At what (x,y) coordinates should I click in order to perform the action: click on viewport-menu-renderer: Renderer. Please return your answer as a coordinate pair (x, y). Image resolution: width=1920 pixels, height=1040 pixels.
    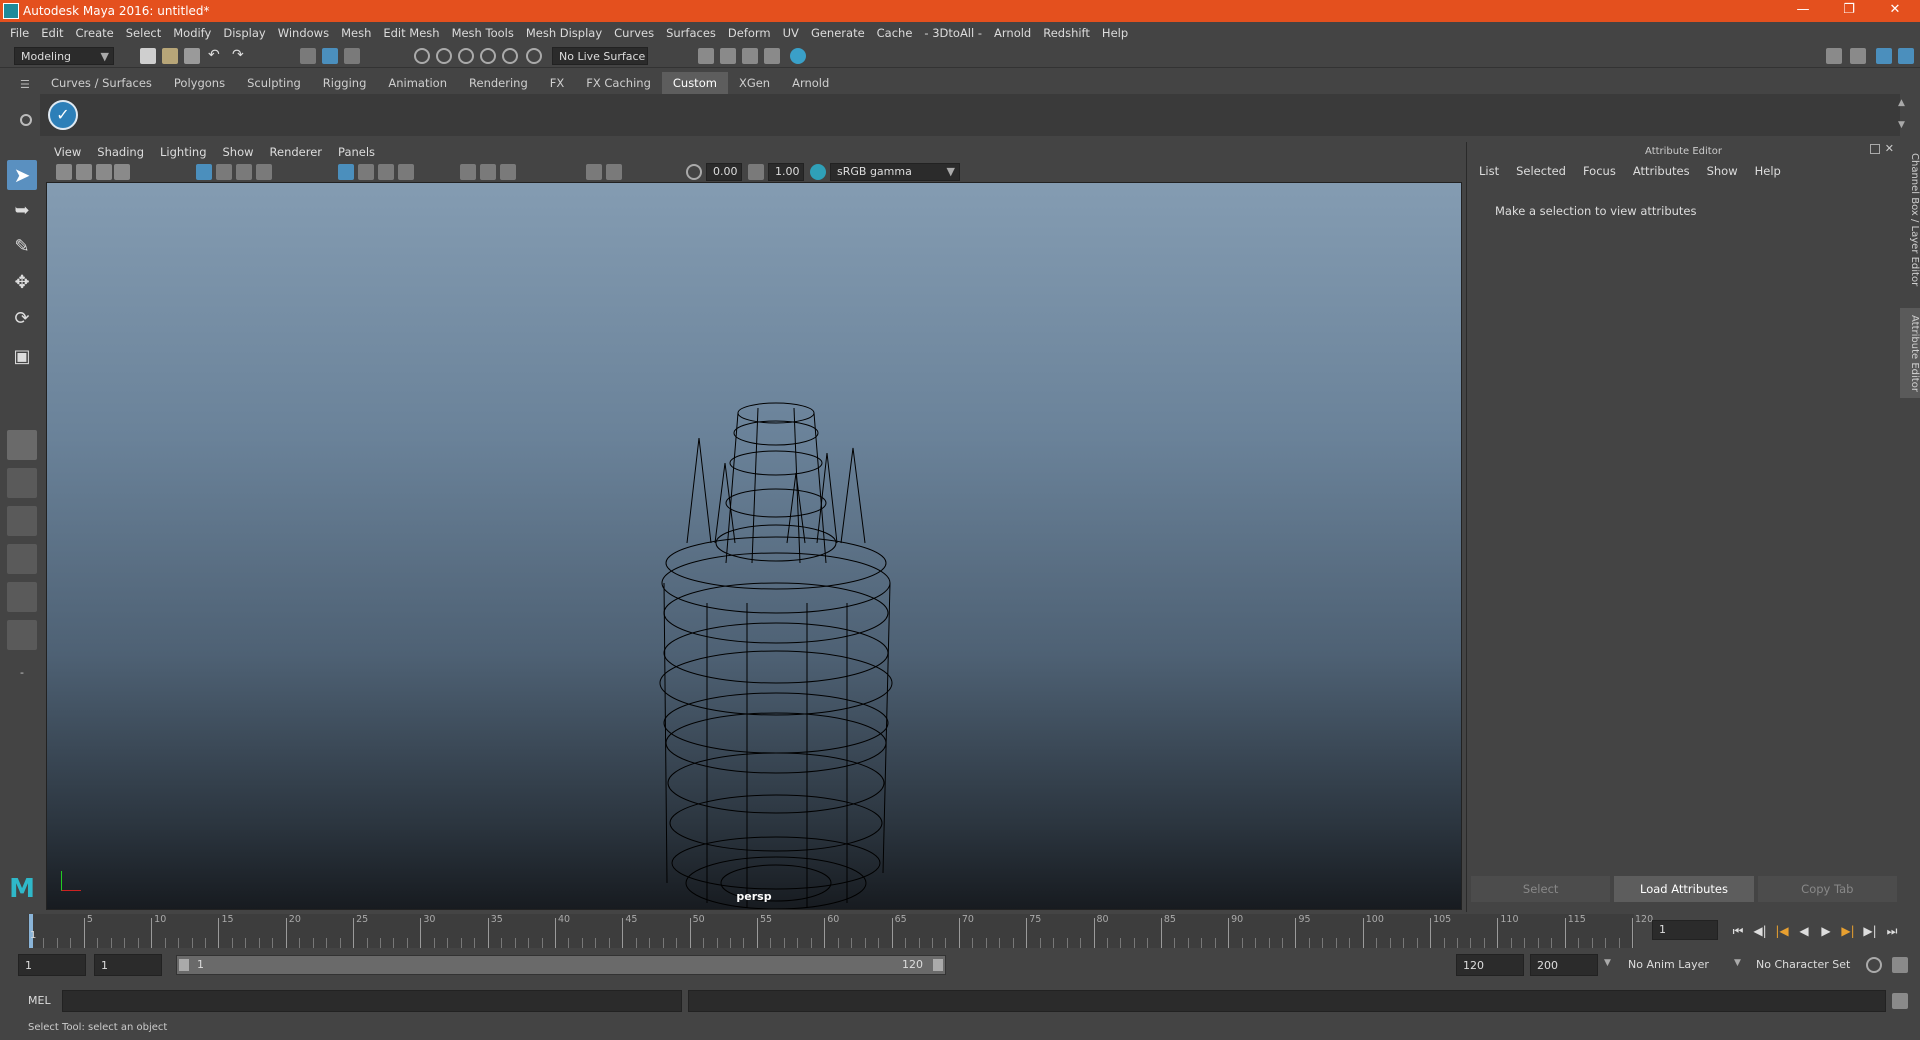
    Looking at the image, I should click on (296, 152).